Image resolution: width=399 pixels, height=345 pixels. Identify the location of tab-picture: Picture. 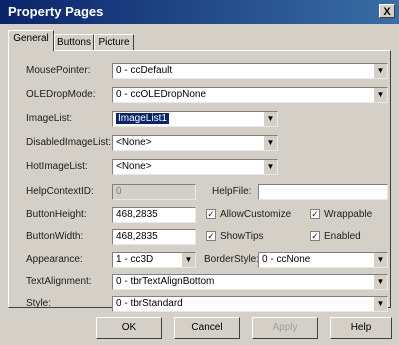
(114, 42).